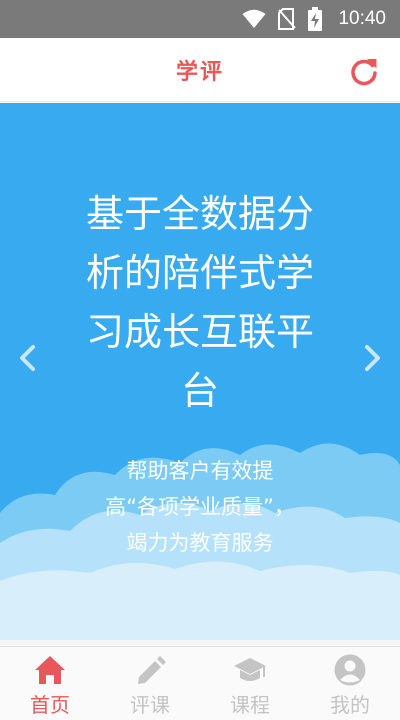 Image resolution: width=400 pixels, height=720 pixels. What do you see at coordinates (287, 19) in the screenshot?
I see `no-sim-icon` at bounding box center [287, 19].